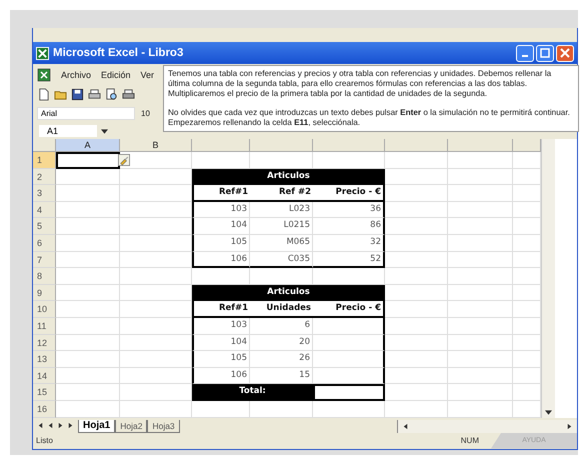 This screenshot has width=584, height=459. Describe the element at coordinates (44, 326) in the screenshot. I see `row-header: 11` at that location.